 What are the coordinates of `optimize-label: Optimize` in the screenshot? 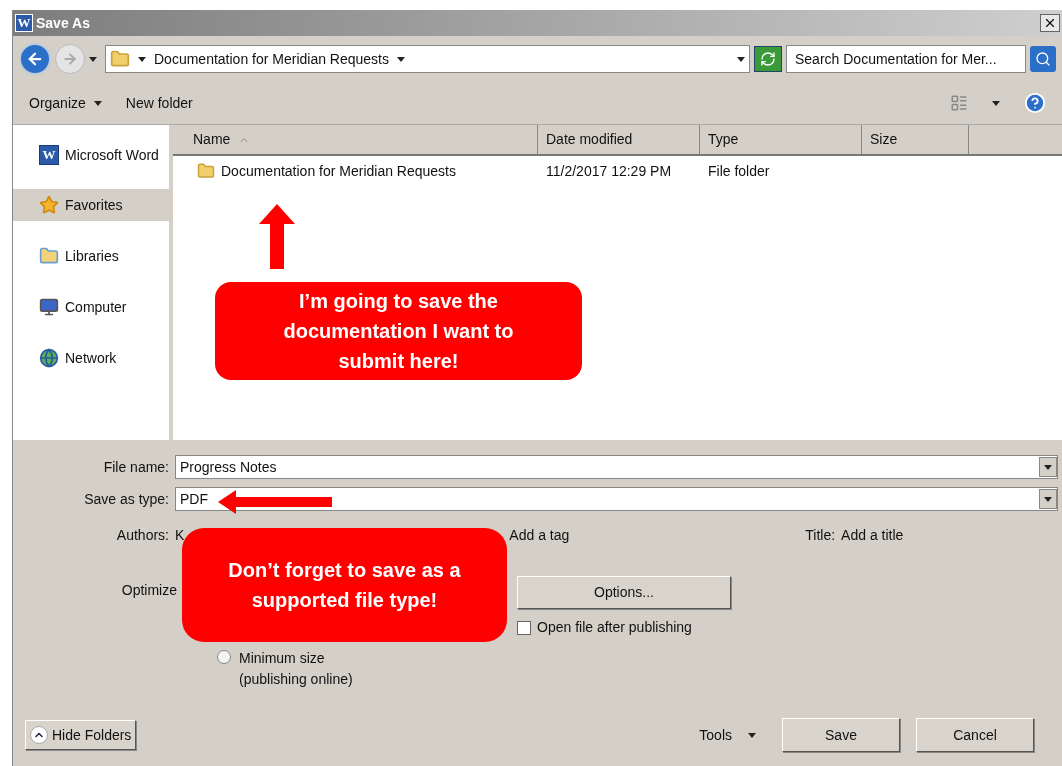 It's located at (149, 590).